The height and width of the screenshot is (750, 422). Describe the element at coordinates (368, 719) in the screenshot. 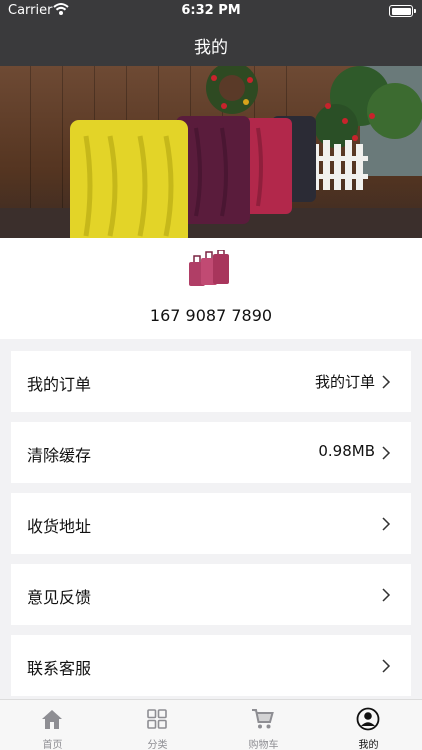

I see `user-icon` at that location.